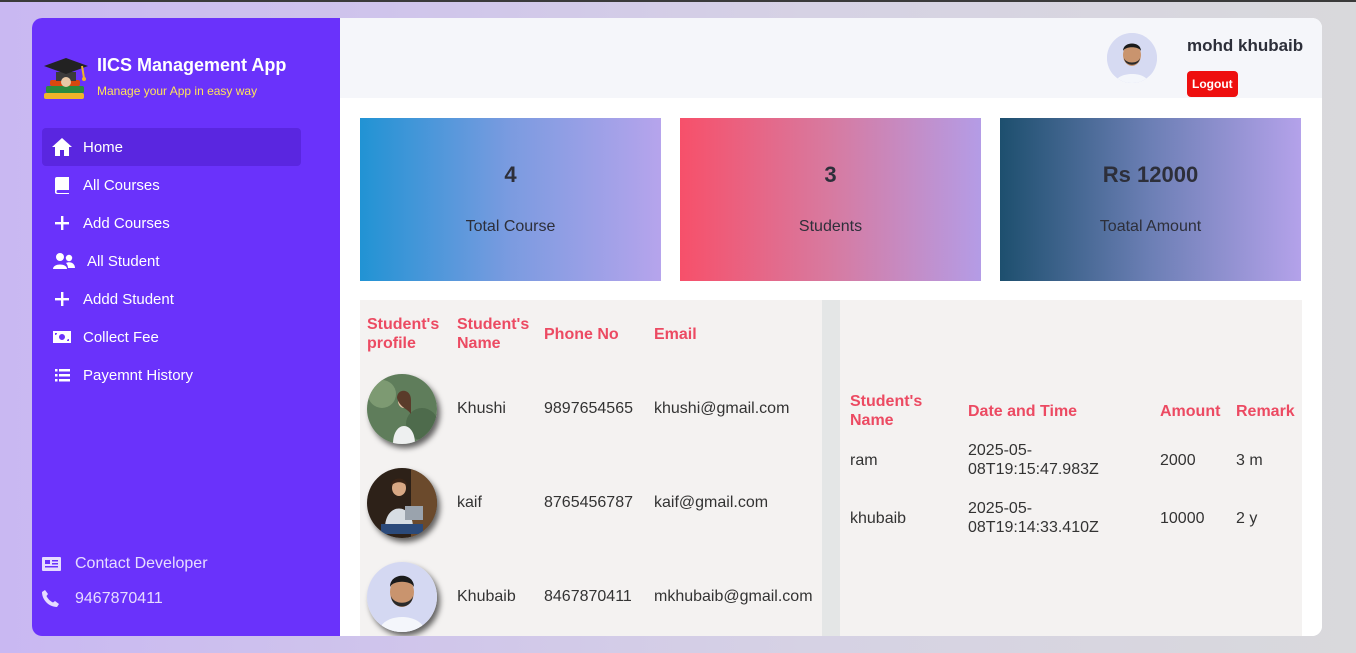 The width and height of the screenshot is (1356, 653). What do you see at coordinates (141, 563) in the screenshot?
I see `contact-developer-label: Contact Developer` at bounding box center [141, 563].